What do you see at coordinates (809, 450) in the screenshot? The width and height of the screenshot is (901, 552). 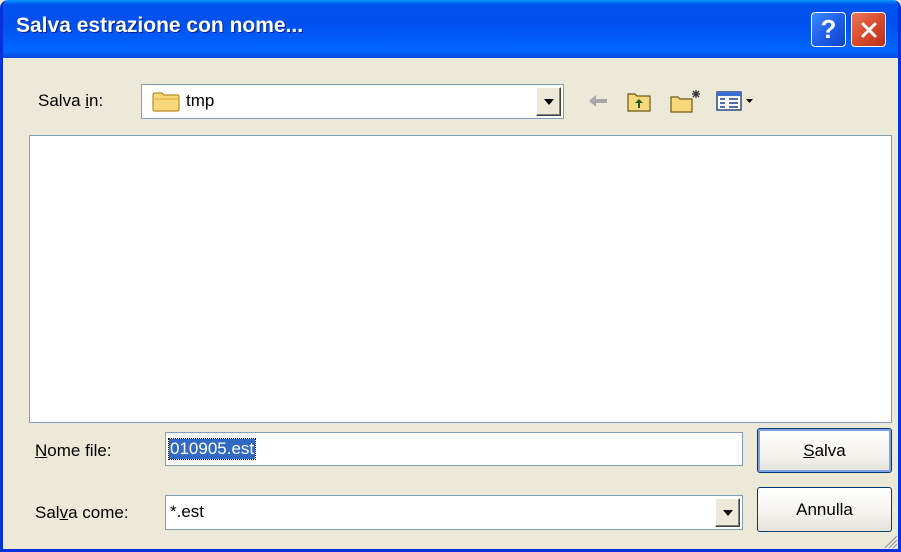 I see `save-button-key: S` at bounding box center [809, 450].